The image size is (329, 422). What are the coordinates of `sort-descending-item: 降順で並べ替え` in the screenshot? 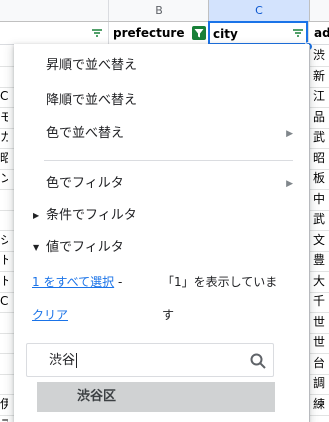 It's located at (161, 101).